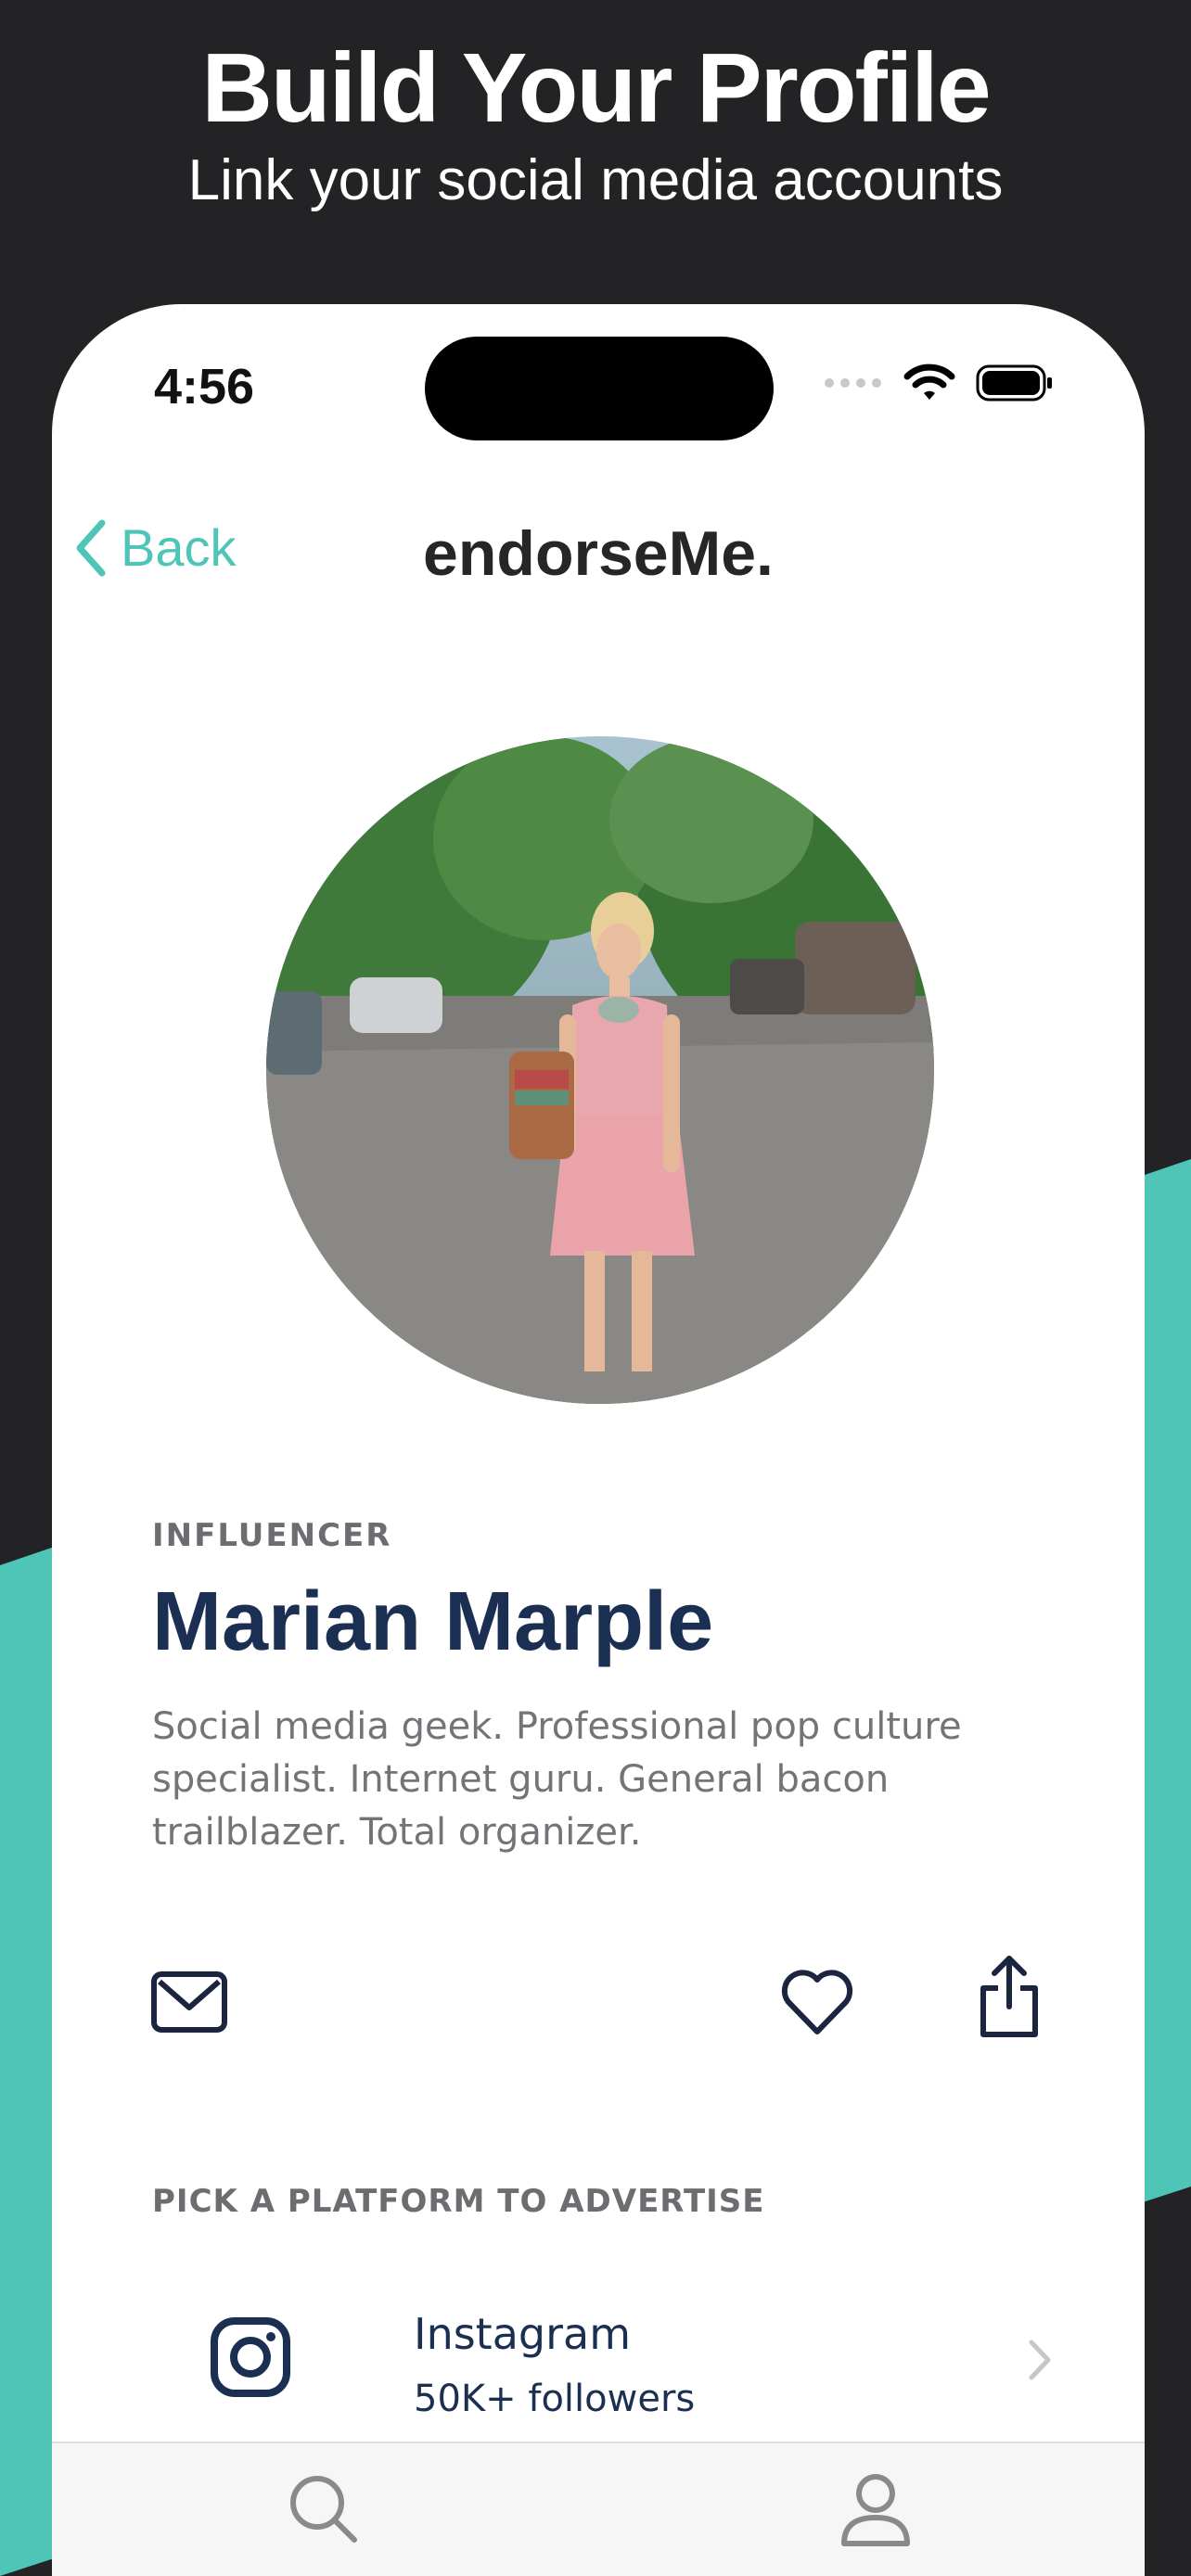  What do you see at coordinates (613, 2372) in the screenshot?
I see `platform-row-instagram: Instagram 50K+ followers` at bounding box center [613, 2372].